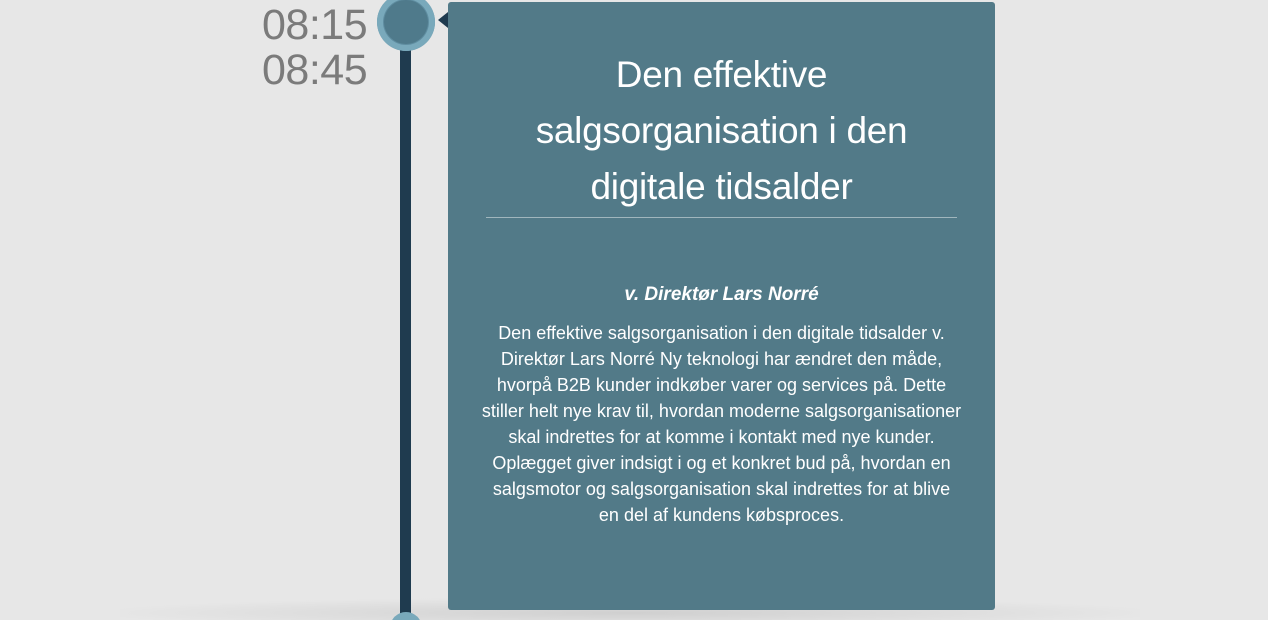 This screenshot has width=1268, height=620. I want to click on session-start-time: 08:15, so click(315, 25).